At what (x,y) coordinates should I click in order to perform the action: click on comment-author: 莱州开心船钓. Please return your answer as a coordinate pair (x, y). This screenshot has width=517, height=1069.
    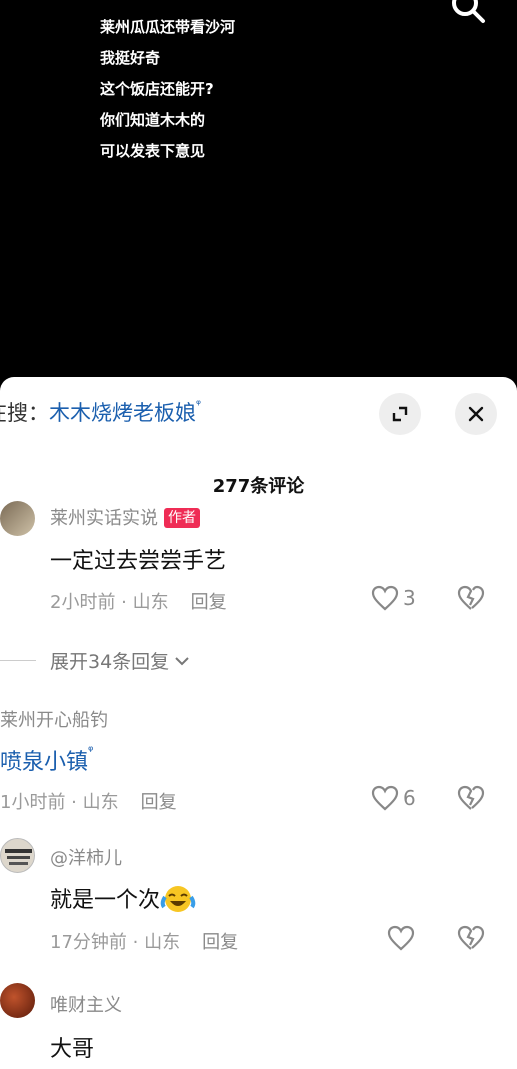
    Looking at the image, I should click on (54, 719).